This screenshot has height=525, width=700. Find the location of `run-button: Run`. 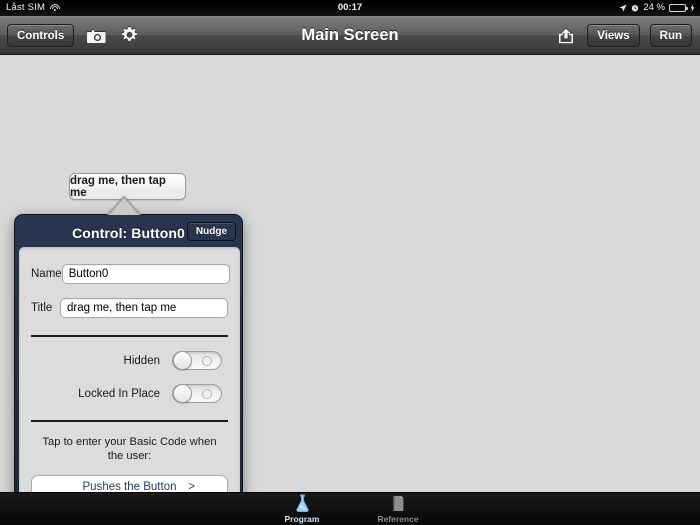

run-button: Run is located at coordinates (670, 35).